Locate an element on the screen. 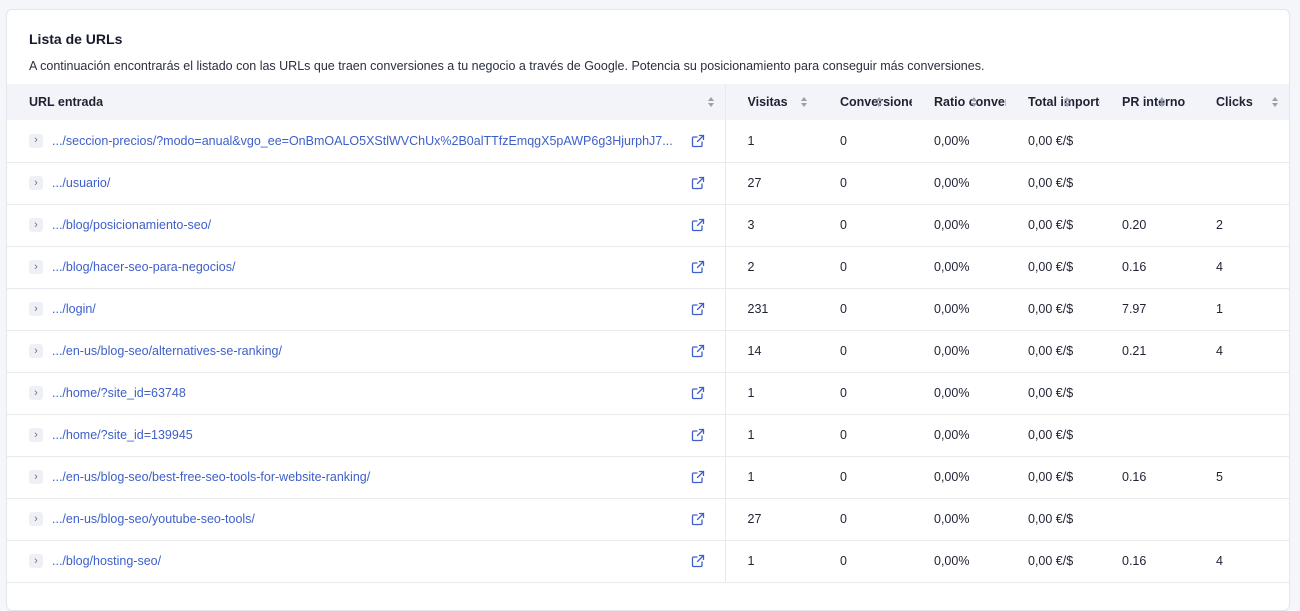 This screenshot has width=1300, height=611. cell-url: › .../en-us/blog-seo/youtube-seo-tools/ is located at coordinates (366, 519).